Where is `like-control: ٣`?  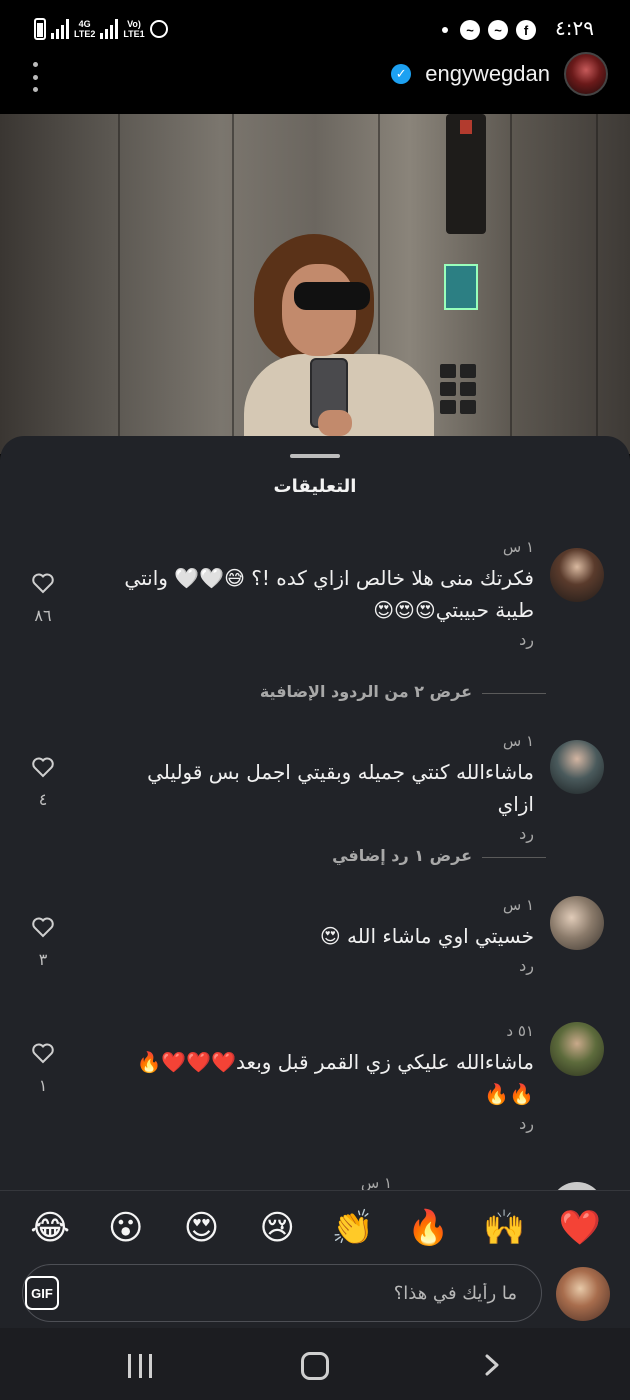
like-control: ٣ is located at coordinates (43, 942).